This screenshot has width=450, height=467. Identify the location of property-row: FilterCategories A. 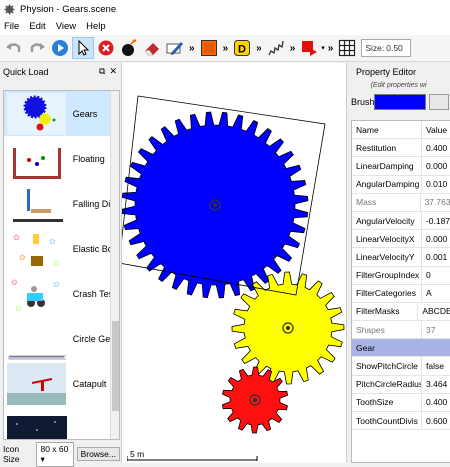
(401, 293).